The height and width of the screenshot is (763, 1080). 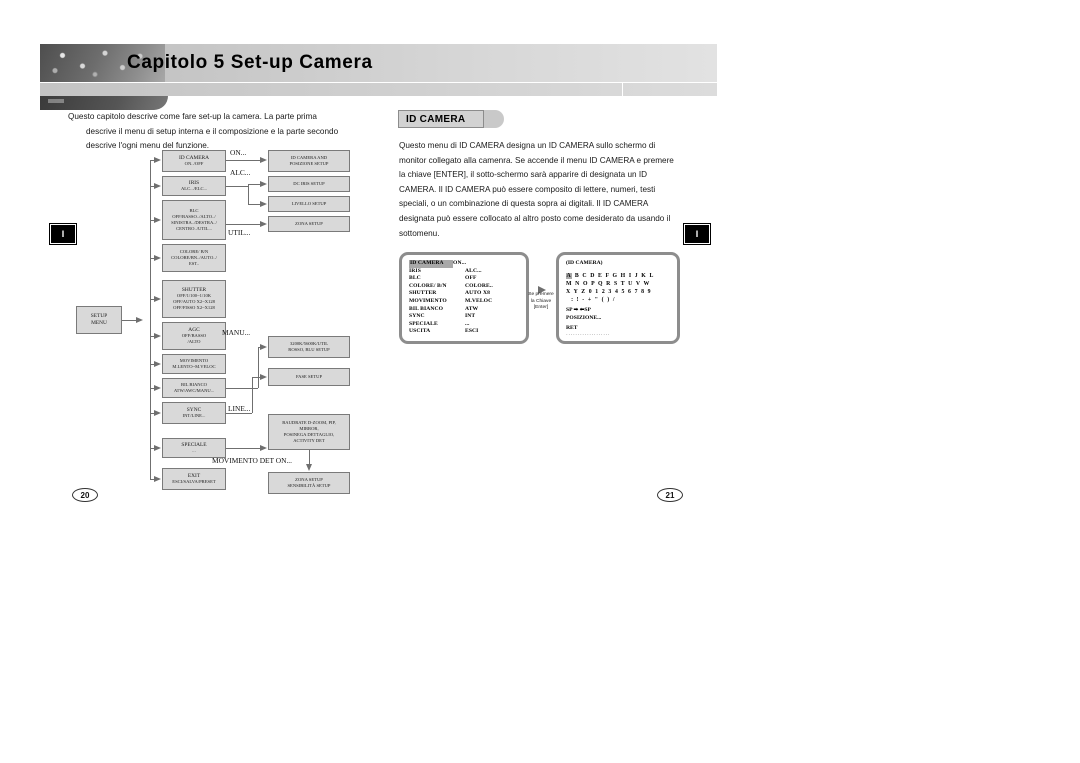 I want to click on osd-row-id-camera-key: ID CAMERA, so click(x=431, y=264).